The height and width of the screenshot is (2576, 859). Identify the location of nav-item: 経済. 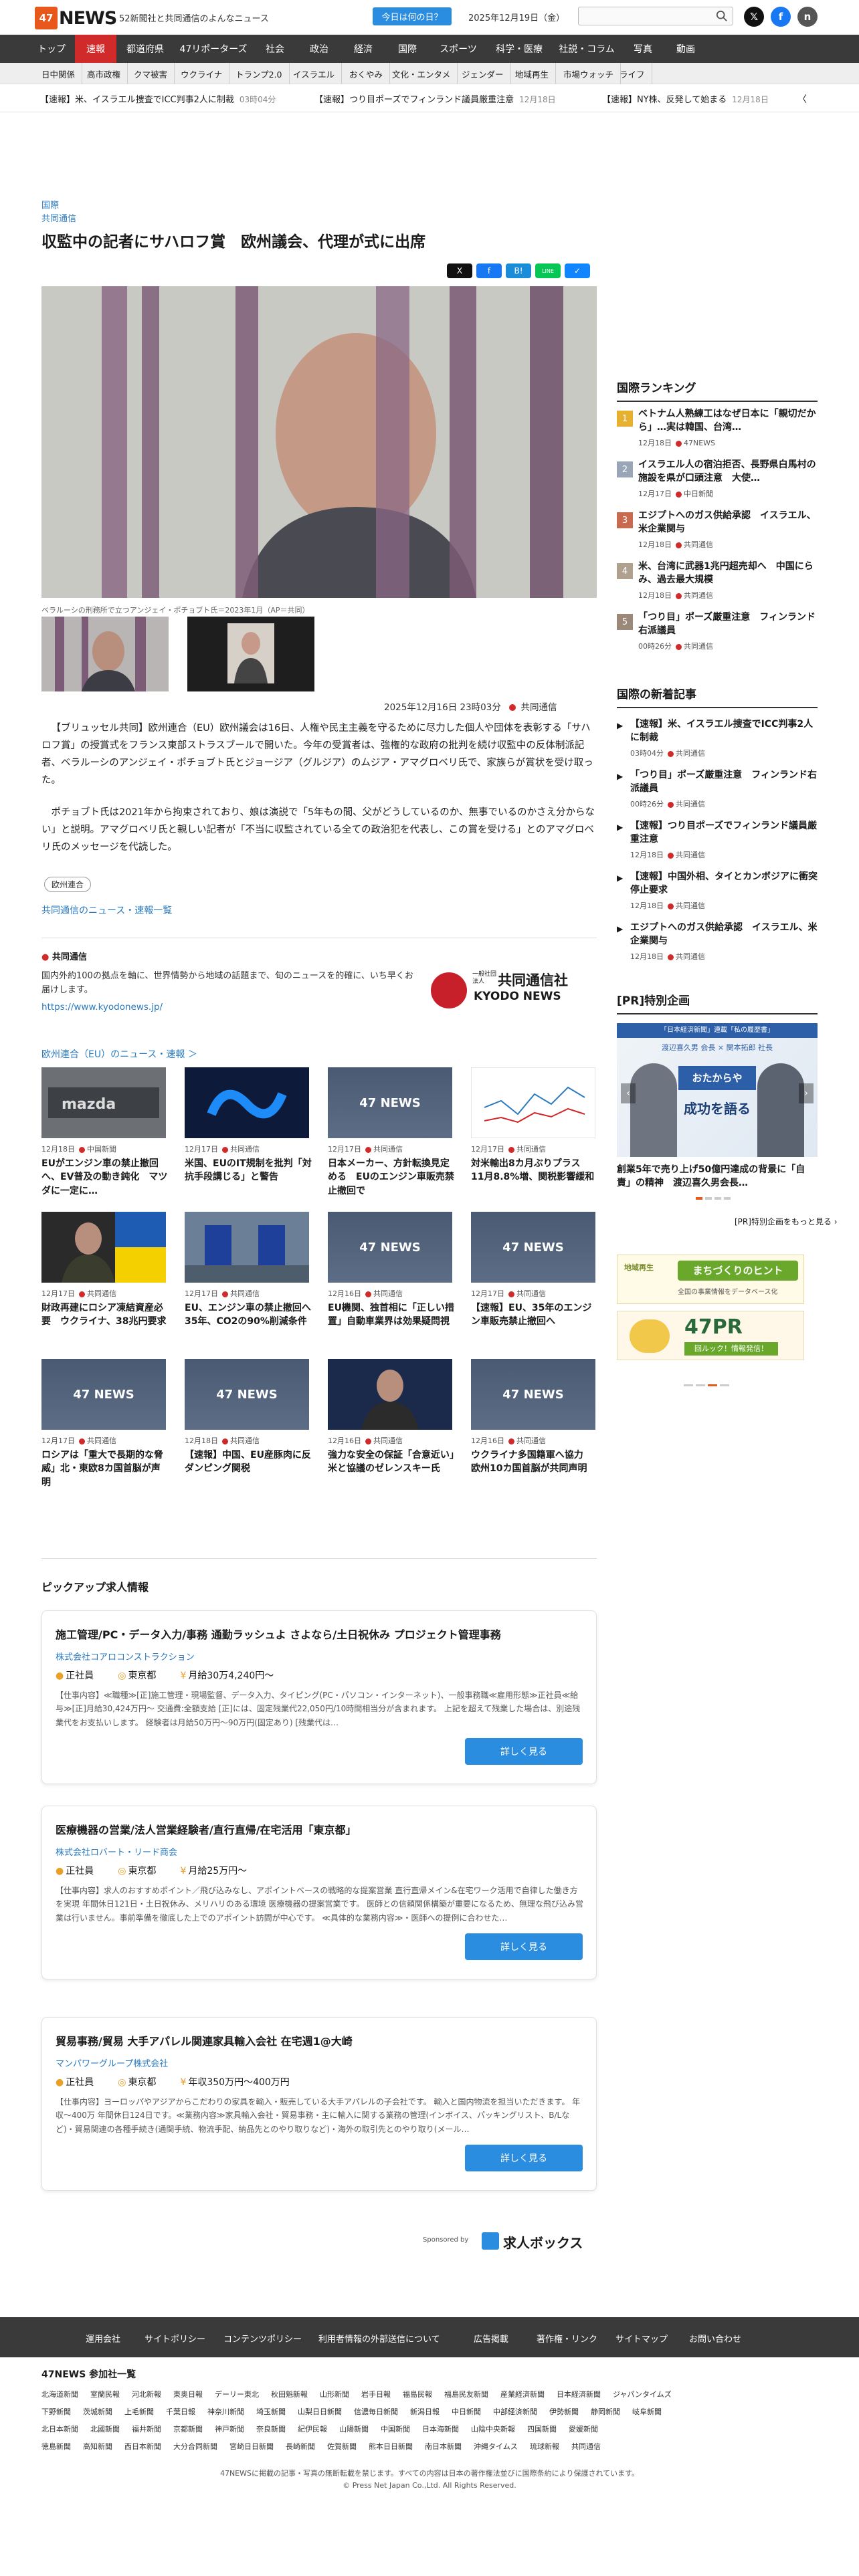
(363, 49).